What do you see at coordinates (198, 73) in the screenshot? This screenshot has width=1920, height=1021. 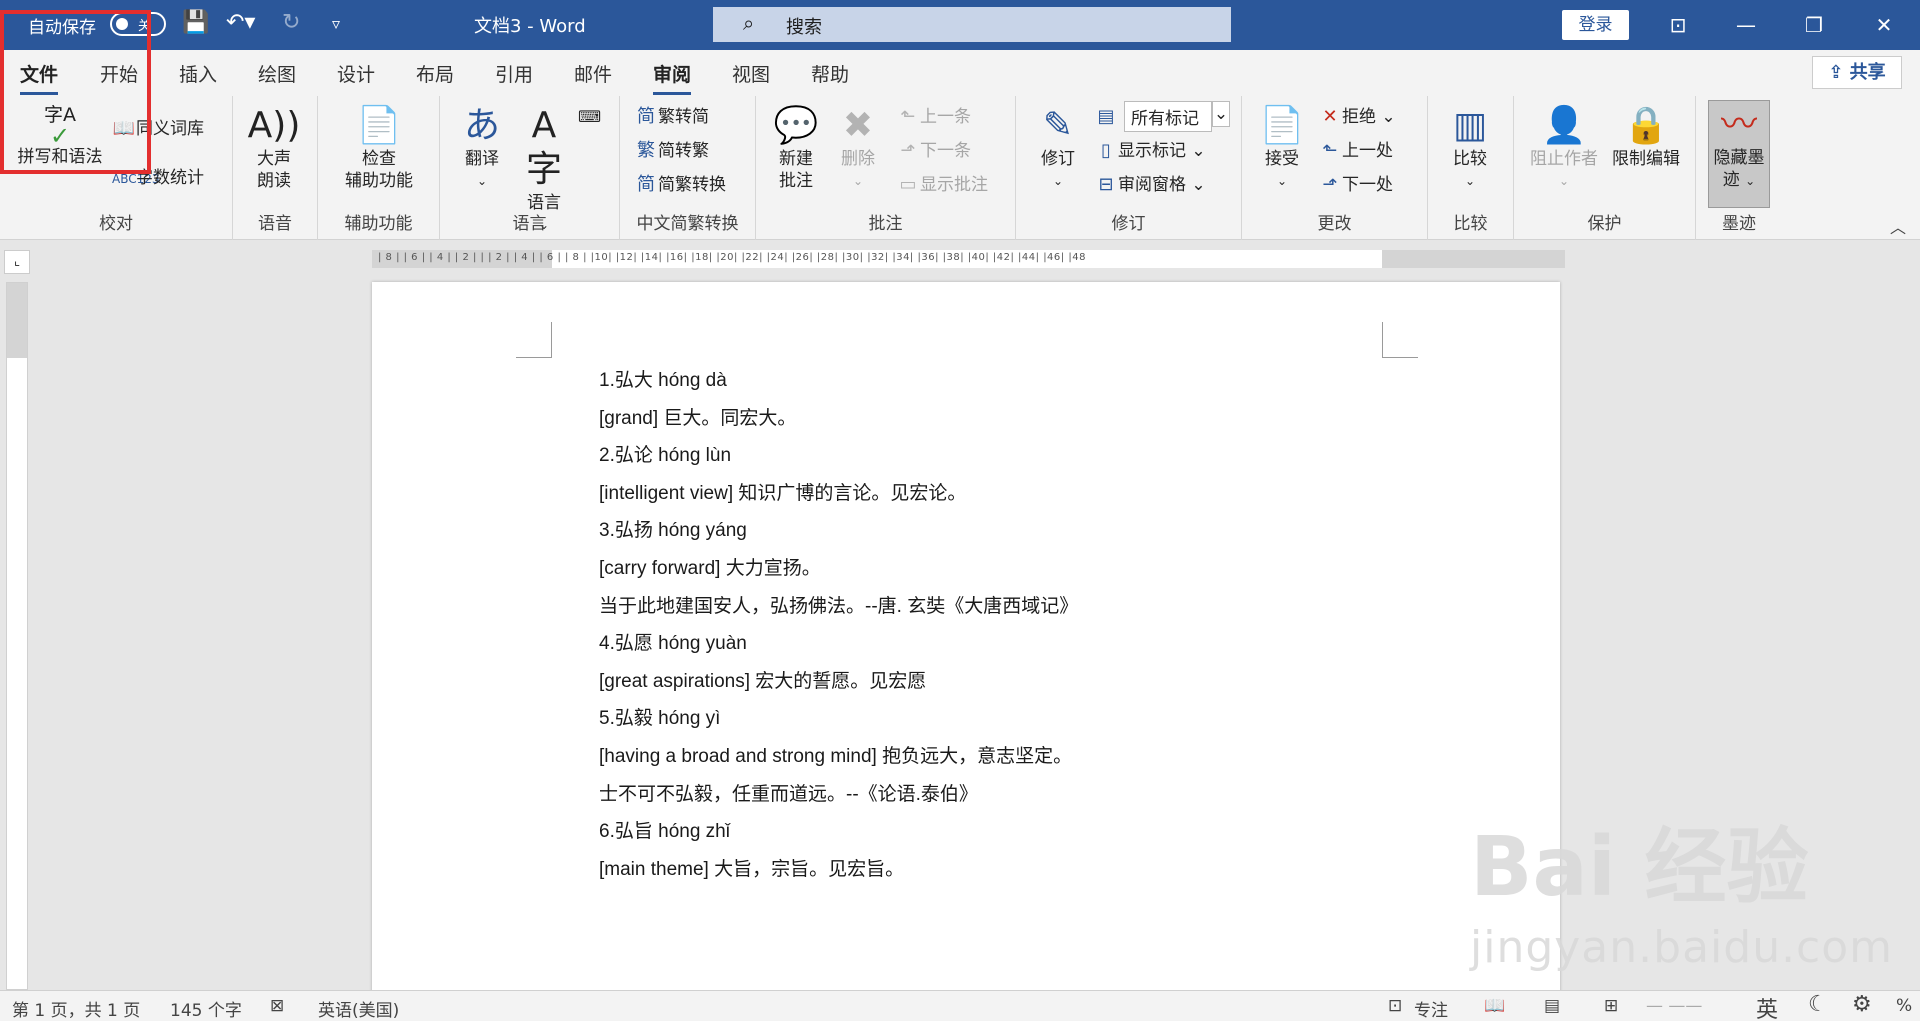 I see `tab-insert: 插入` at bounding box center [198, 73].